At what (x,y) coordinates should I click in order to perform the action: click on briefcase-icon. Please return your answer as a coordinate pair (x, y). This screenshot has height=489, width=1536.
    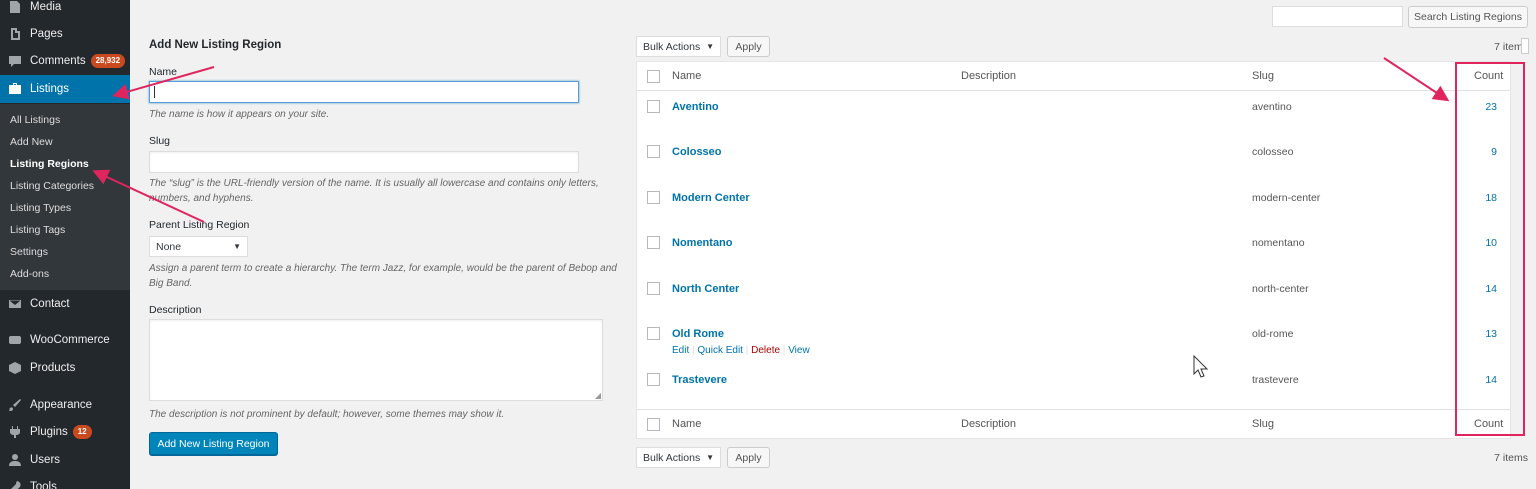
    Looking at the image, I should click on (15, 89).